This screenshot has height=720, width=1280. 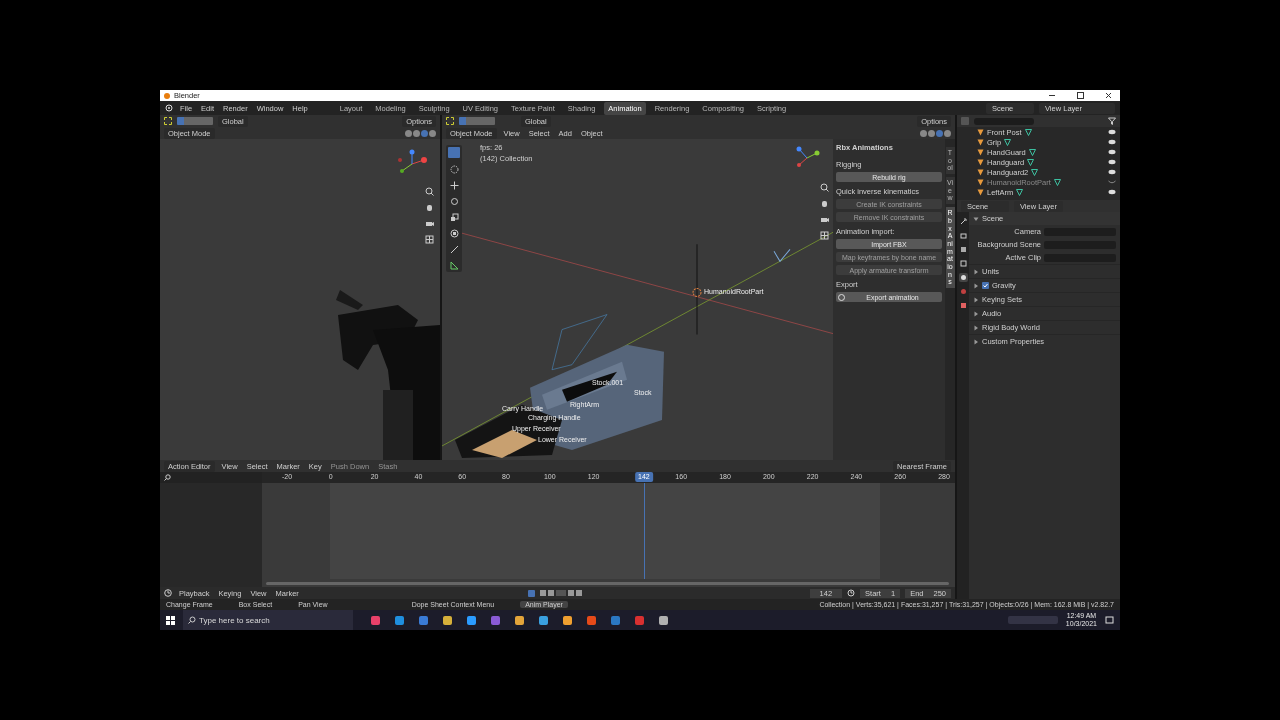 What do you see at coordinates (1108, 95) in the screenshot?
I see `close-icon` at bounding box center [1108, 95].